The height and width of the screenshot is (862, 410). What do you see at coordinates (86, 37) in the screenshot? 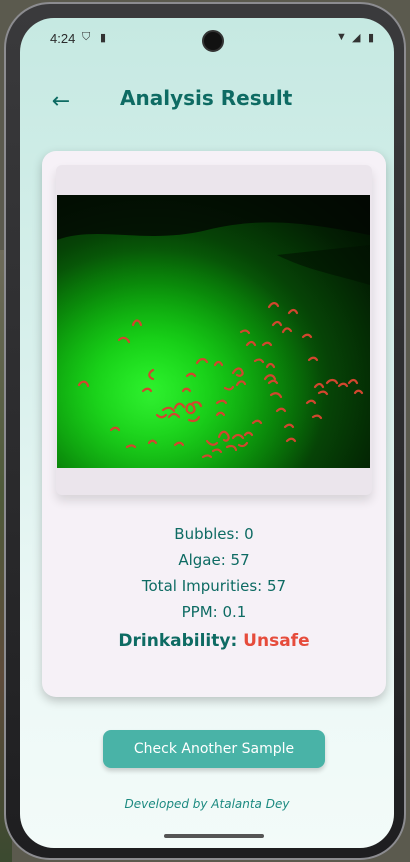
I see `shield-icon: ⛉` at bounding box center [86, 37].